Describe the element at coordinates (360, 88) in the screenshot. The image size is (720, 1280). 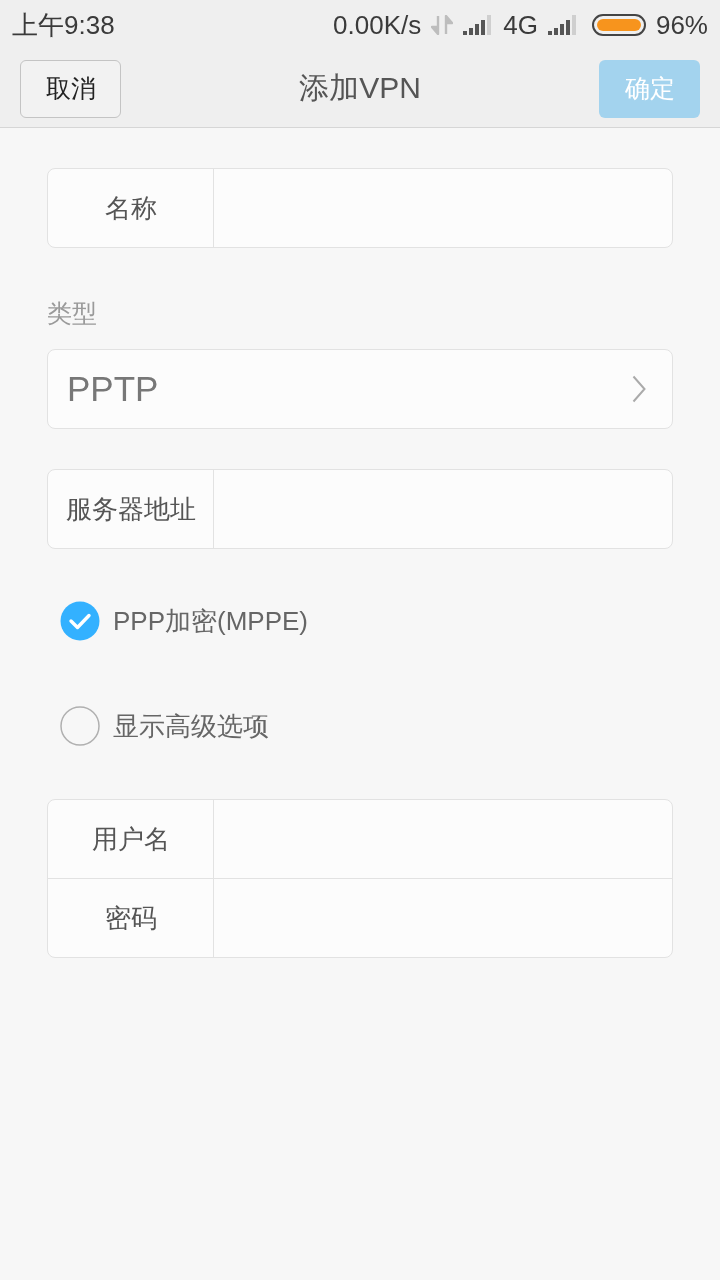
I see `page-title: 添加VPN` at that location.